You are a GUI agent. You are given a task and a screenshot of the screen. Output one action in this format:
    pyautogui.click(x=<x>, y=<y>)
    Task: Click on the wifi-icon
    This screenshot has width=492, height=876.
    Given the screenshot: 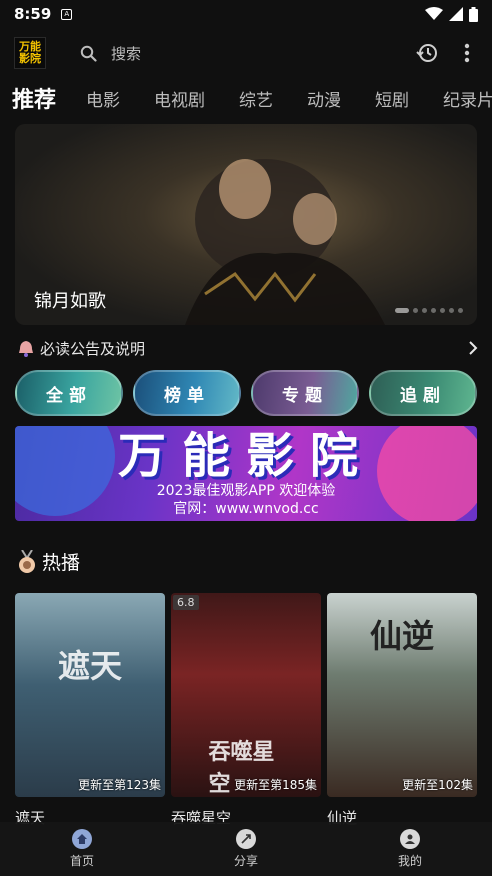 What is the action you would take?
    pyautogui.click(x=434, y=13)
    